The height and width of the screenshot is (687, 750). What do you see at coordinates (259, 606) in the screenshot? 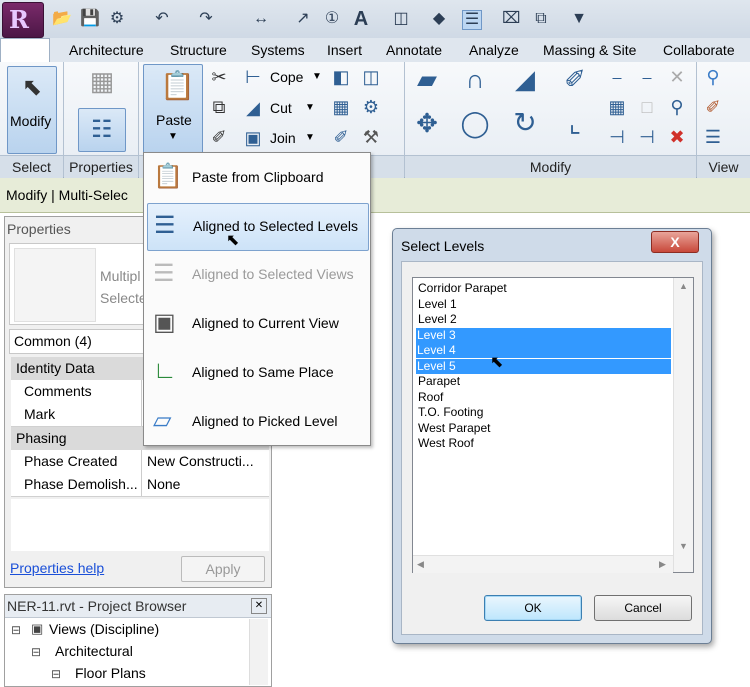
I see `close-icon: ✕` at bounding box center [259, 606].